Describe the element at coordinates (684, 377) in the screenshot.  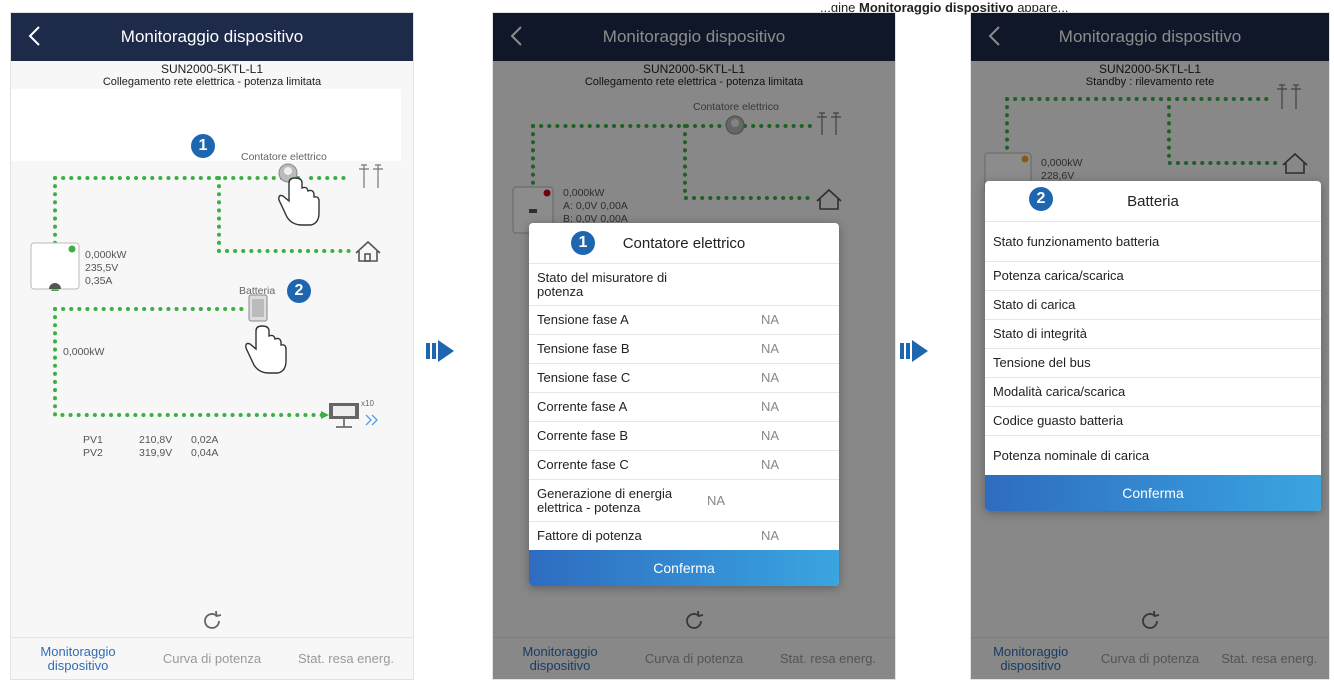
I see `dialog-row: Tensione fase C NA` at that location.